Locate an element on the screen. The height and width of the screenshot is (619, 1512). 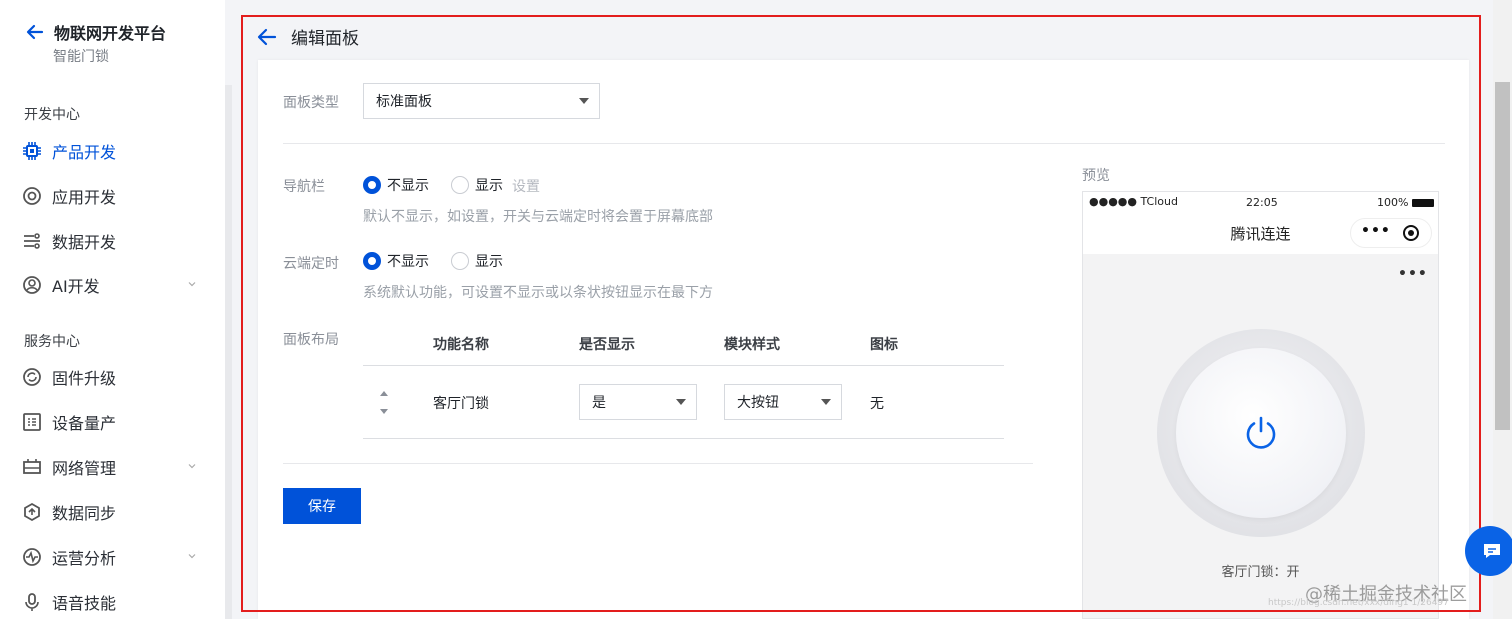
sidebar-item-sync: 数据同步 is located at coordinates (112, 512).